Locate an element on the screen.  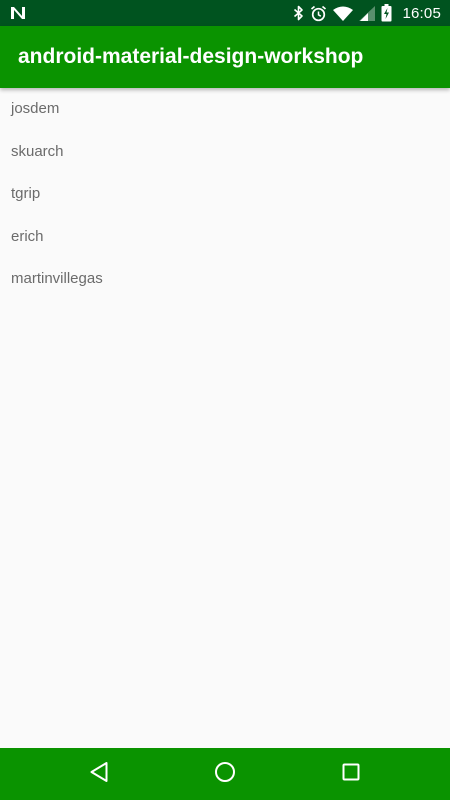
status-bar-right: 16:05 is located at coordinates (367, 13).